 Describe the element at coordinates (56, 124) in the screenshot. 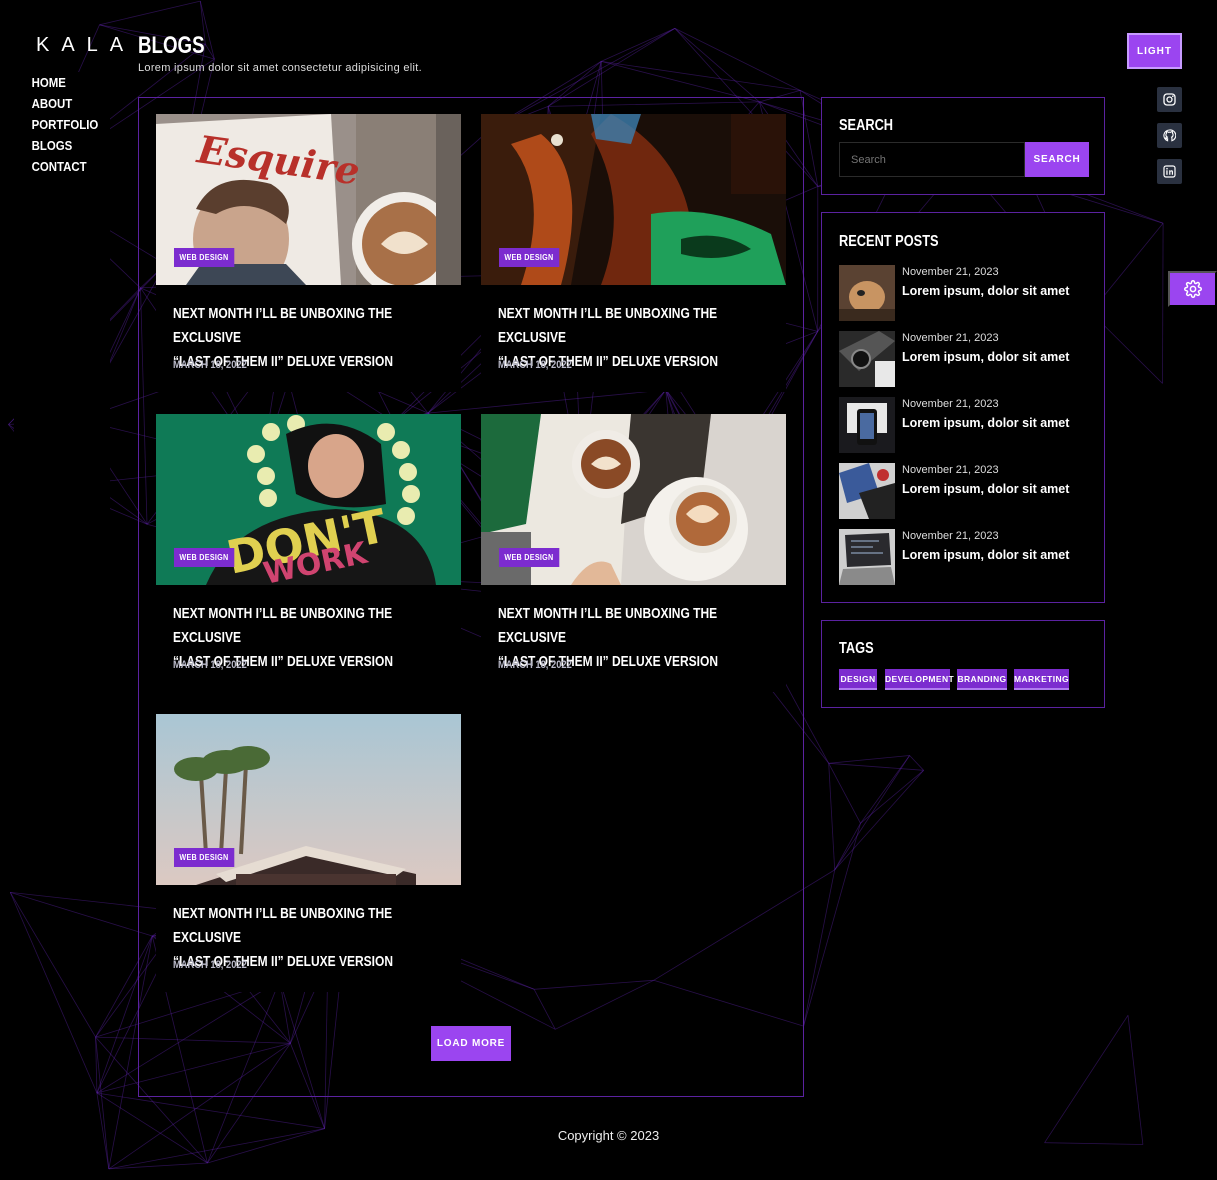

I see `nav-item-portfolio: PORTFOLIO` at that location.